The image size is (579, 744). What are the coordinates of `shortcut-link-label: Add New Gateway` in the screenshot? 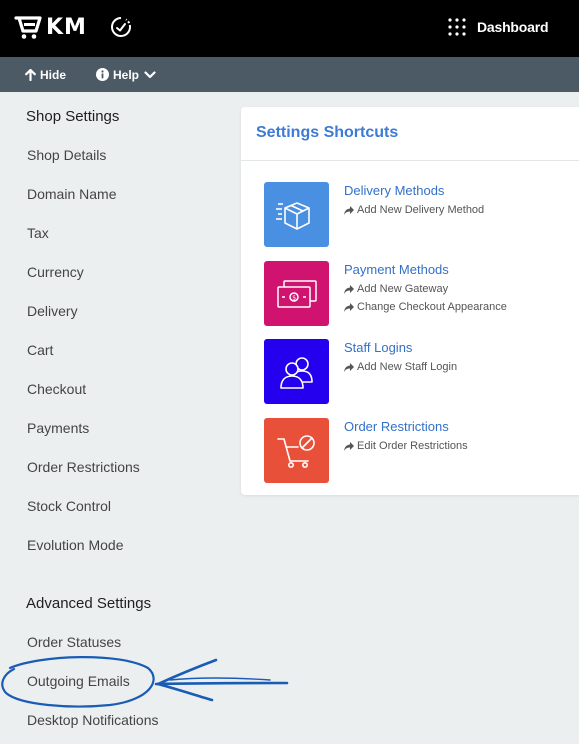 It's located at (403, 289).